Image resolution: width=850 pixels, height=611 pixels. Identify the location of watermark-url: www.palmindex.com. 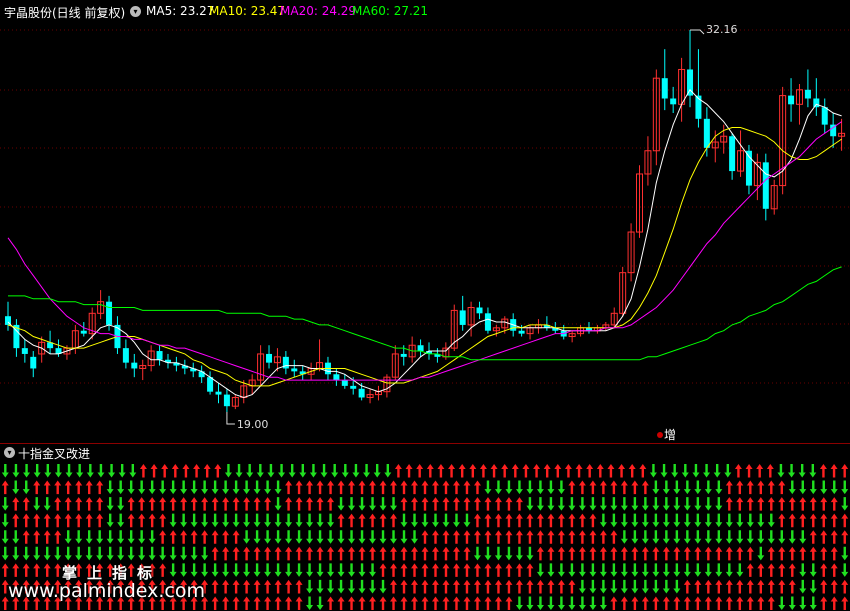
(107, 591).